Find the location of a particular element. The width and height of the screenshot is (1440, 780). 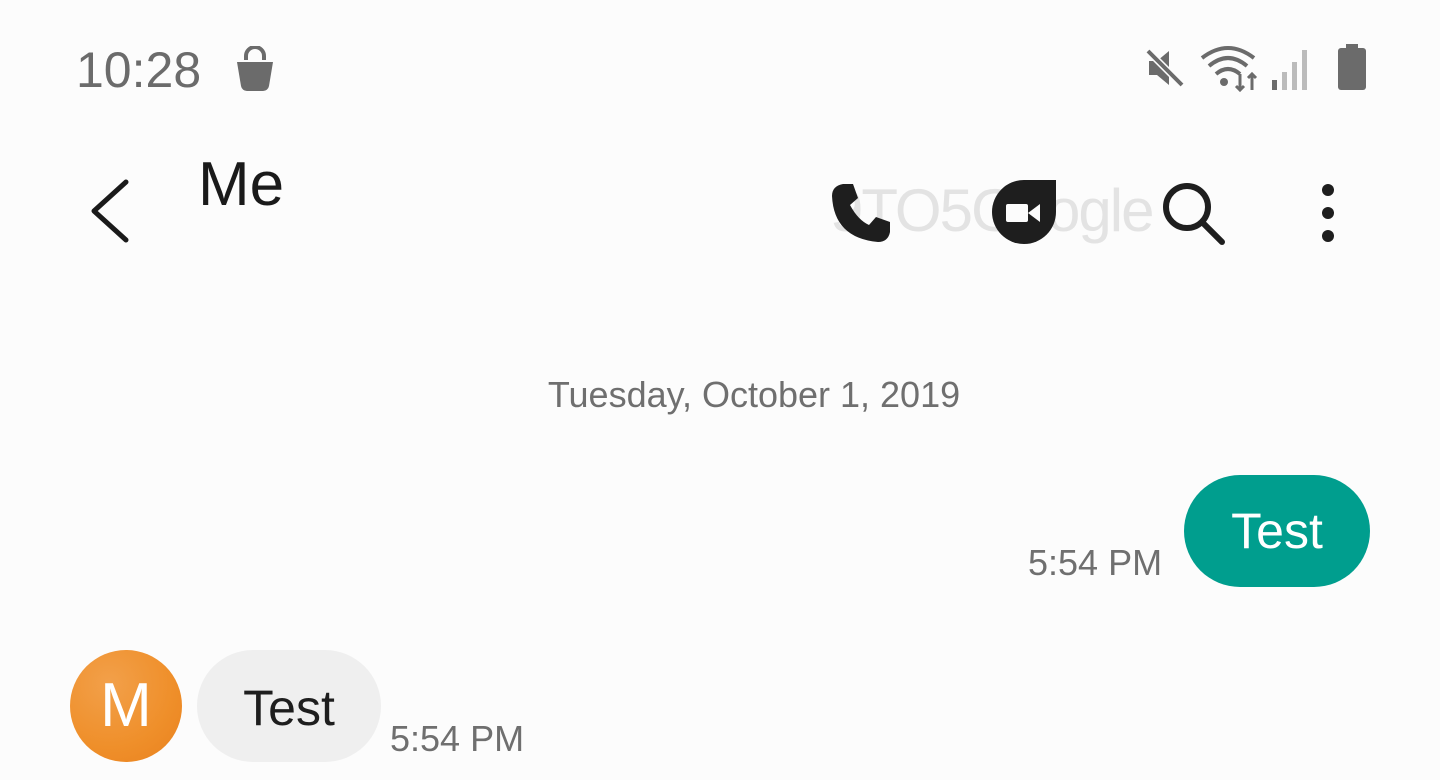

signal-icon is located at coordinates (1289, 70).